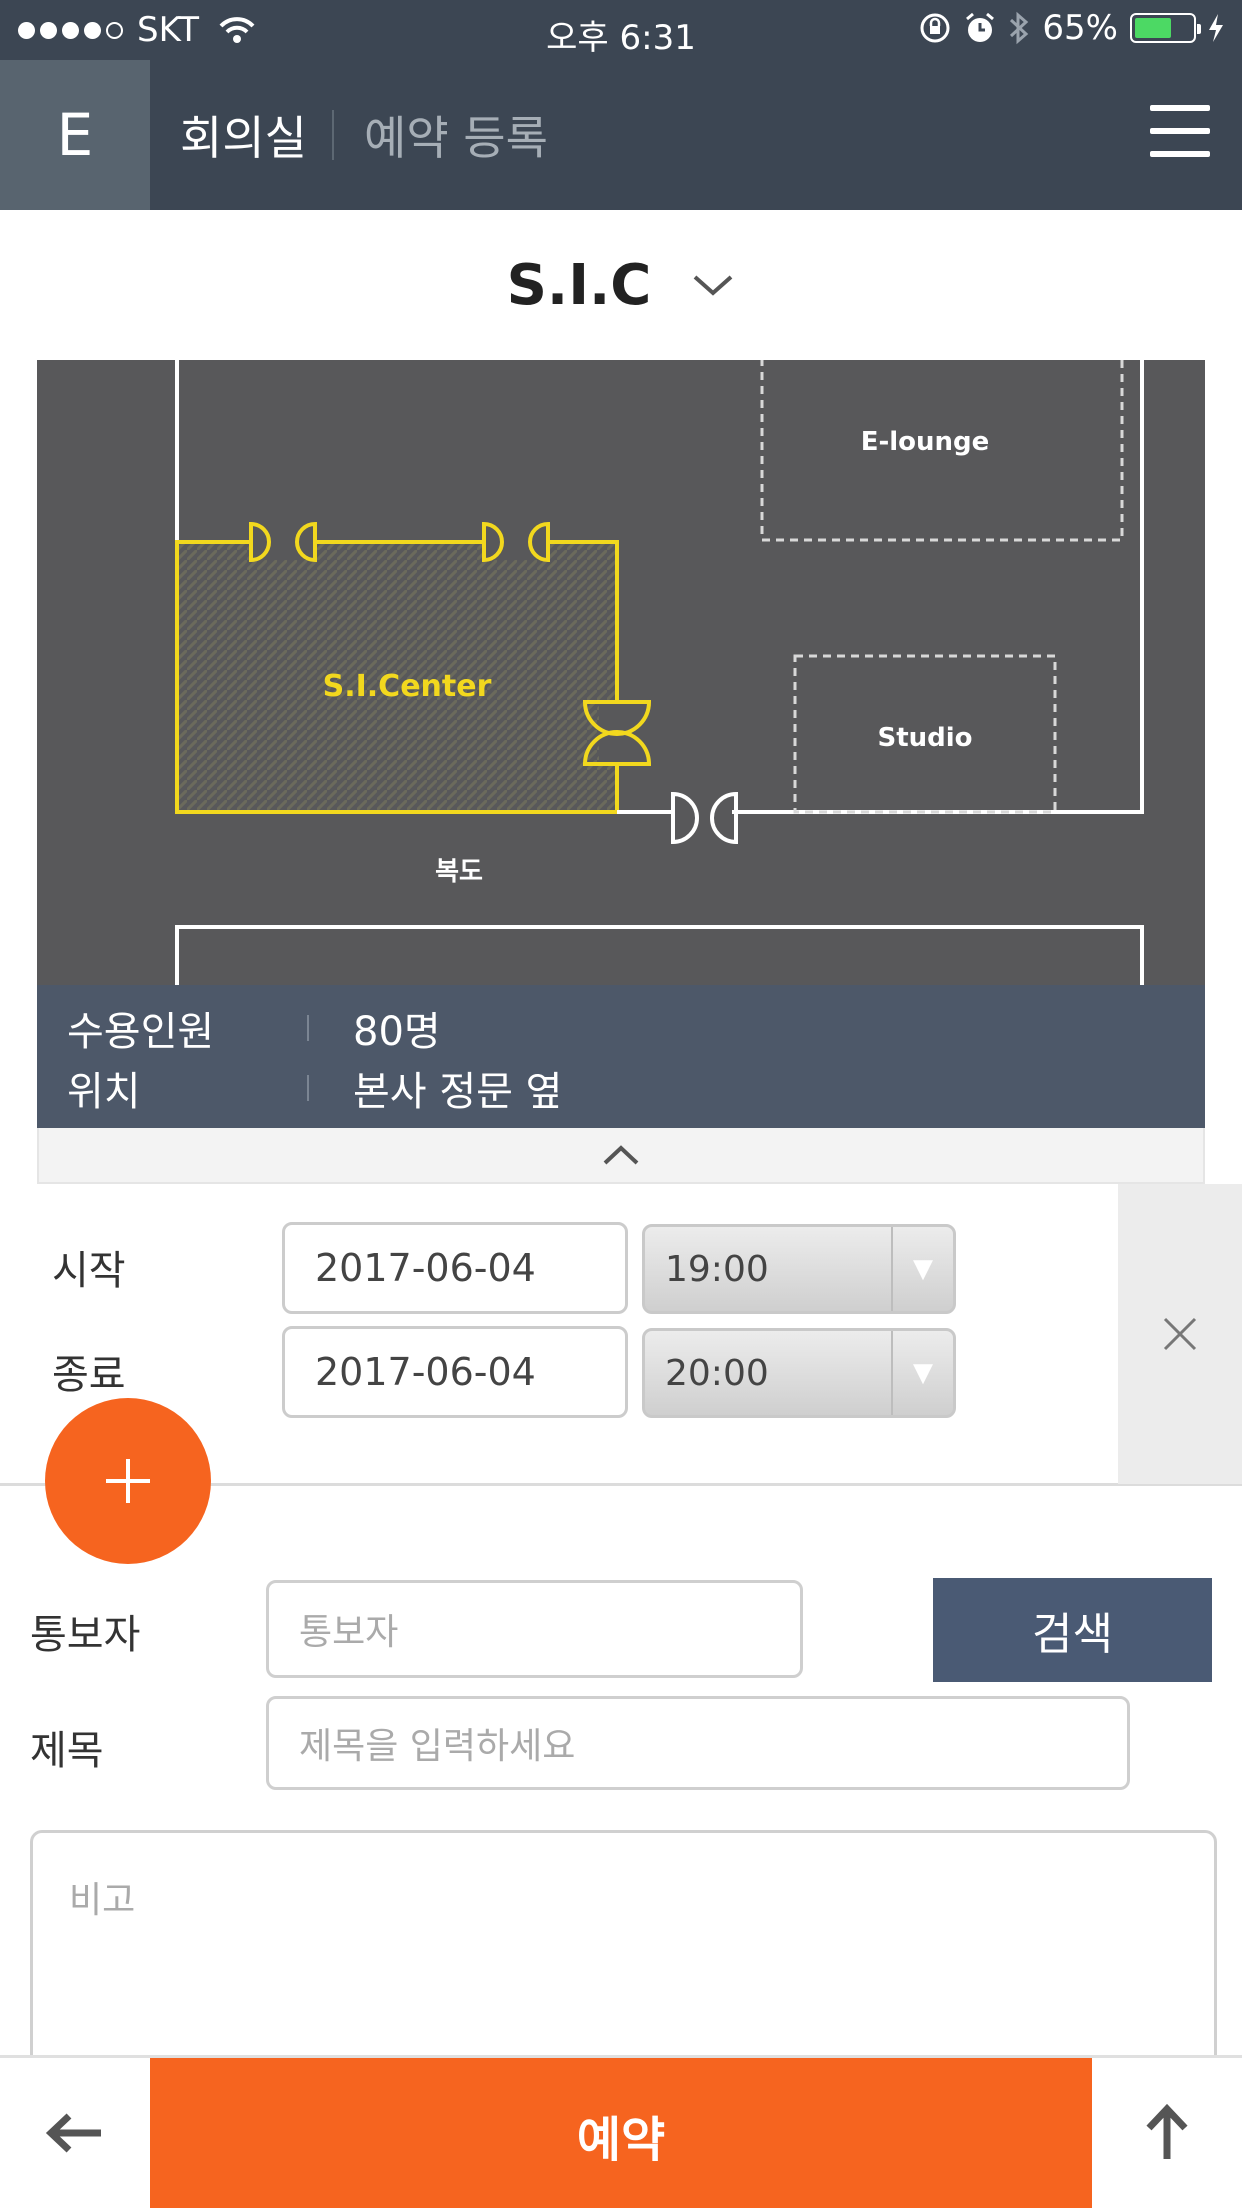 Image resolution: width=1242 pixels, height=2208 pixels. Describe the element at coordinates (104, 1092) in the screenshot. I see `location-label: 위치` at that location.